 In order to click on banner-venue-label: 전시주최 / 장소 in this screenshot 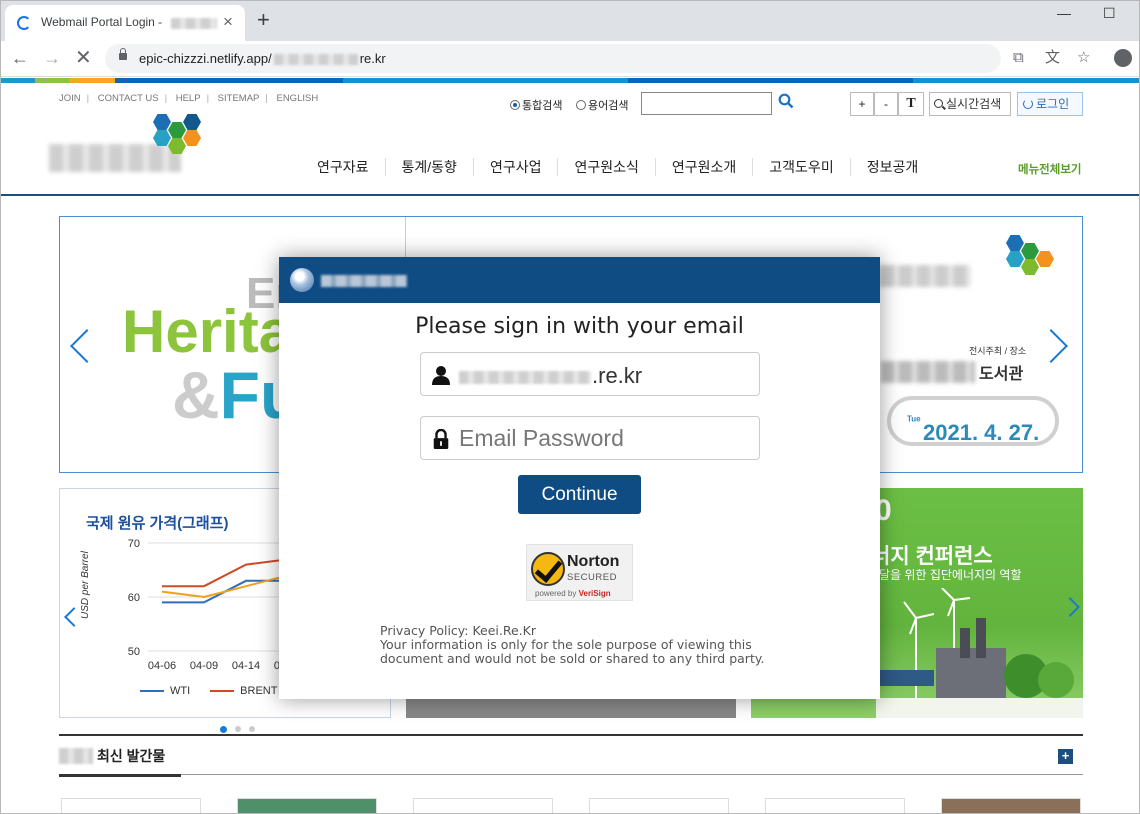, I will do `click(998, 351)`.